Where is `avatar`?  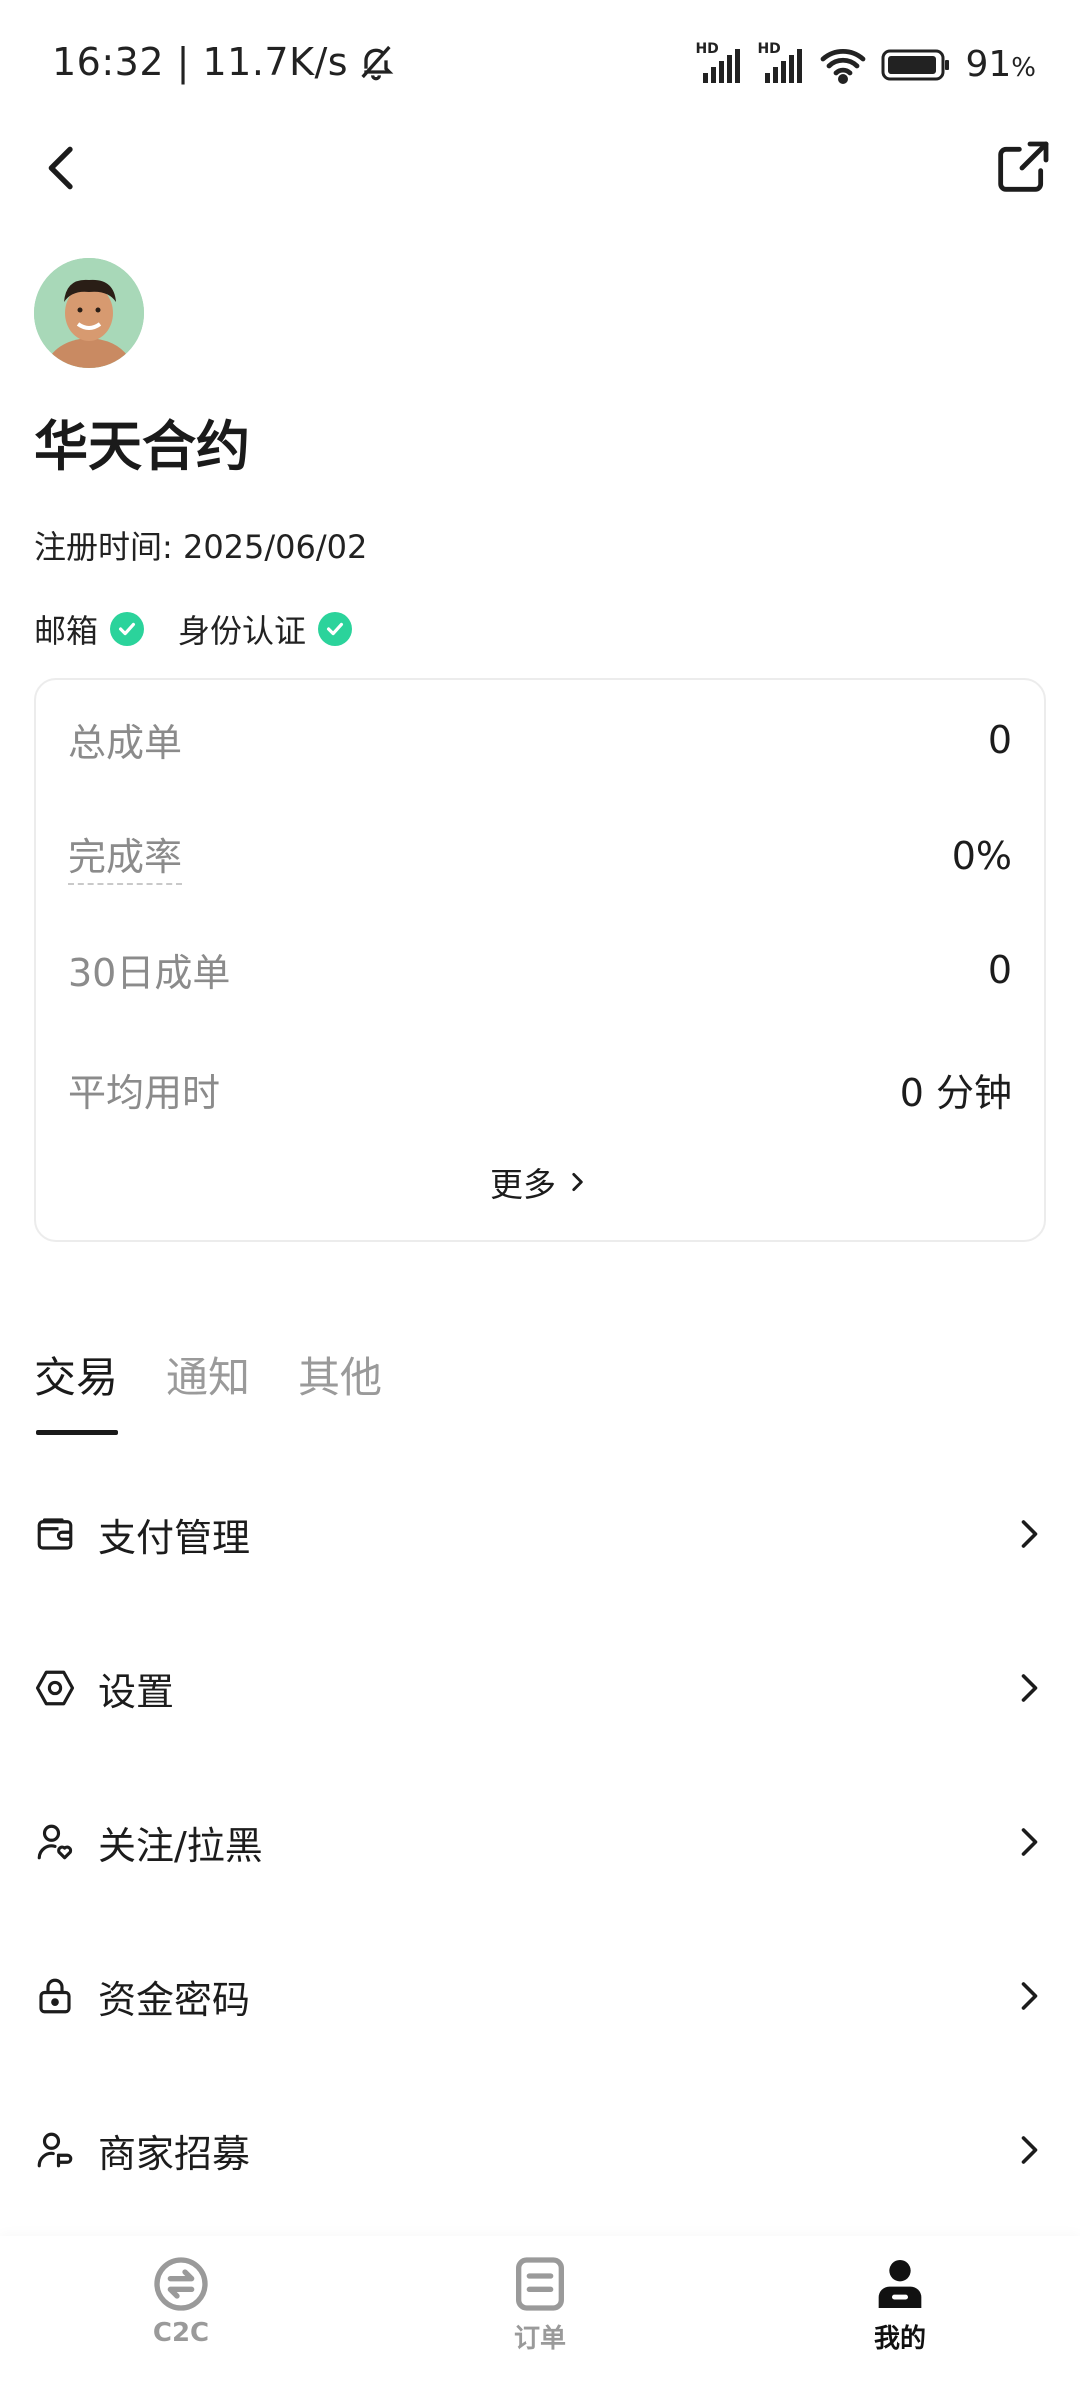 avatar is located at coordinates (89, 313).